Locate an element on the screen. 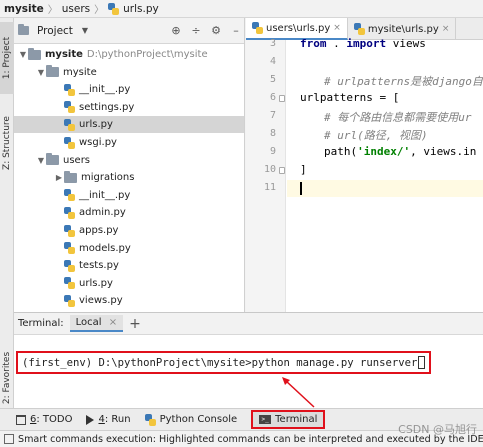  code-line: urlpatterns = [ is located at coordinates (350, 97).